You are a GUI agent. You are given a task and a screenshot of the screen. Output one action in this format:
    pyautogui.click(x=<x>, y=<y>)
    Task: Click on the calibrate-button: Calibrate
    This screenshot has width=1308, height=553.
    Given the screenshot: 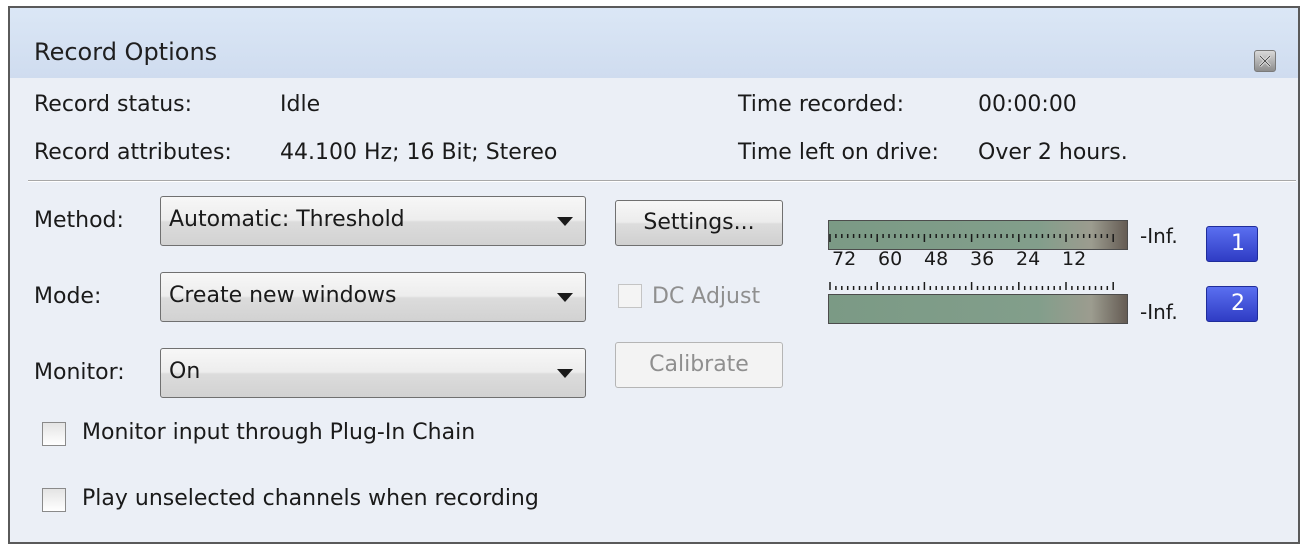 What is the action you would take?
    pyautogui.click(x=699, y=365)
    